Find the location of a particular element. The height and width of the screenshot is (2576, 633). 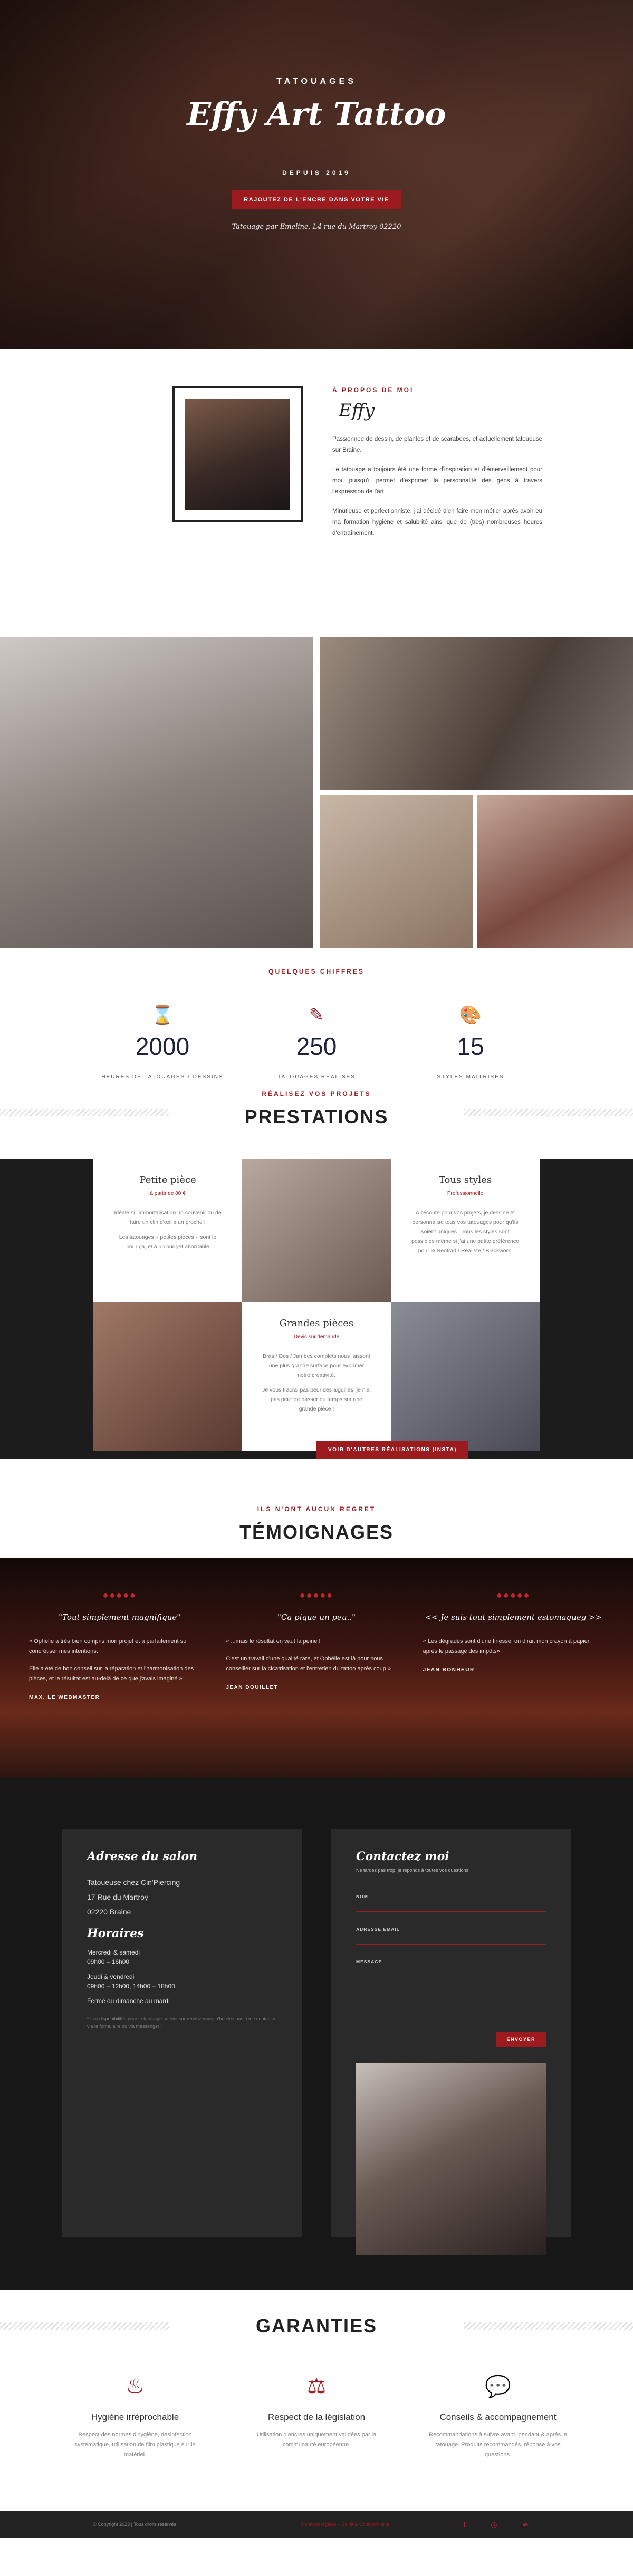

chat-icon: 💬 is located at coordinates (498, 2386).